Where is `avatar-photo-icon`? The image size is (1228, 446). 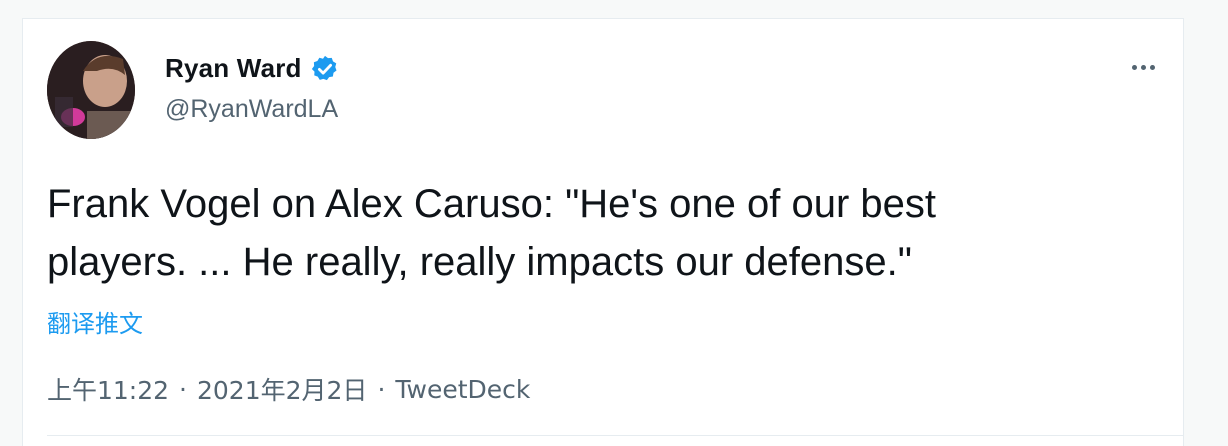 avatar-photo-icon is located at coordinates (91, 90).